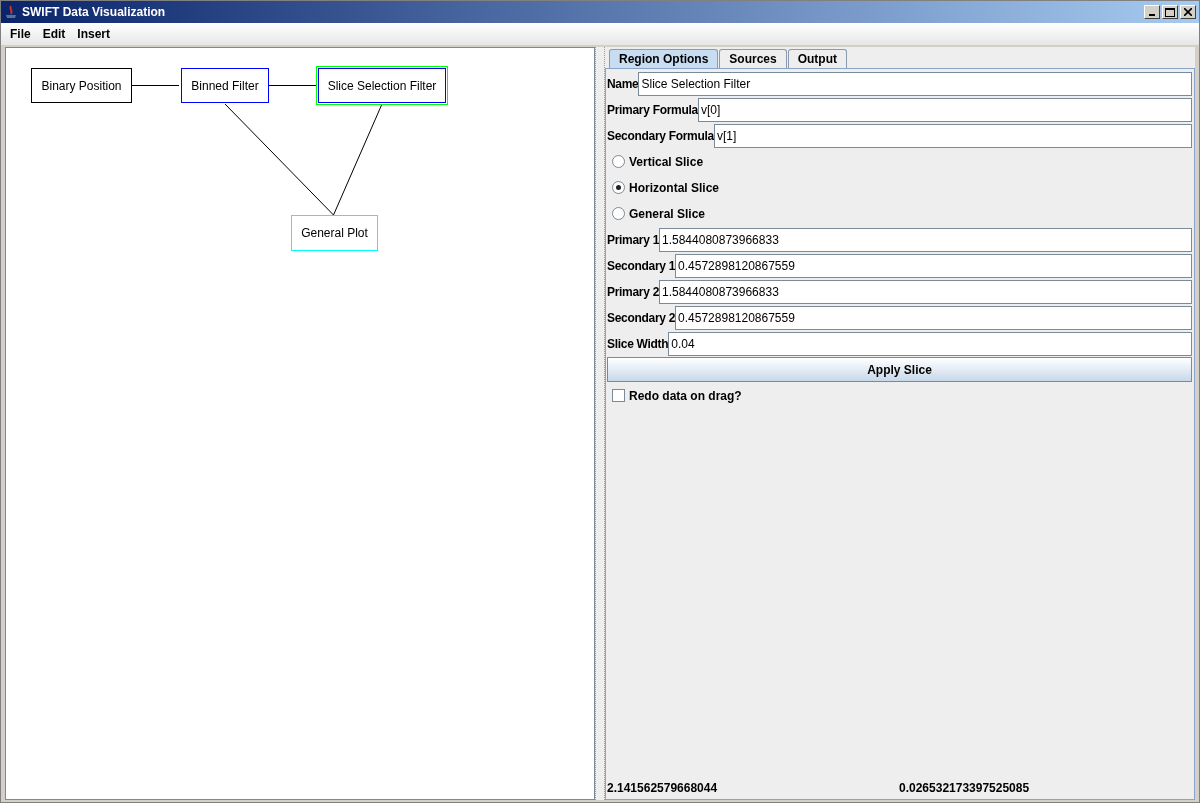 Image resolution: width=1200 pixels, height=803 pixels. I want to click on apply-button: Apply Slice, so click(899, 369).